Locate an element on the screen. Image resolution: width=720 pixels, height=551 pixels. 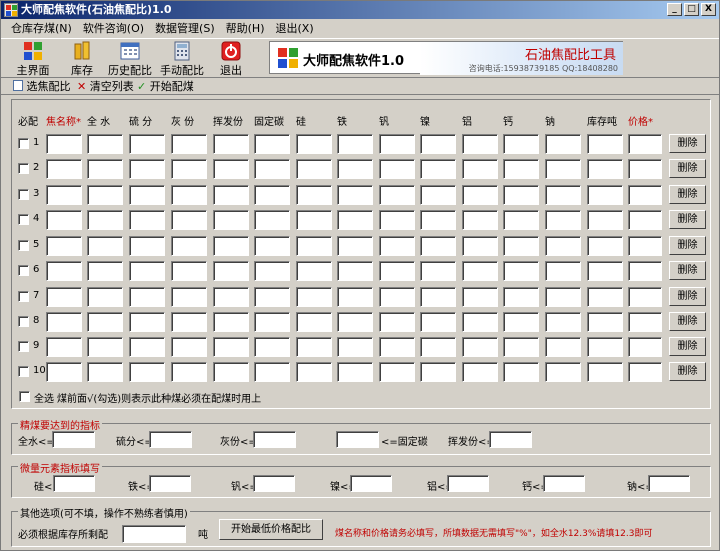
toolbar-history-button: 历史配比 is located at coordinates (130, 59).